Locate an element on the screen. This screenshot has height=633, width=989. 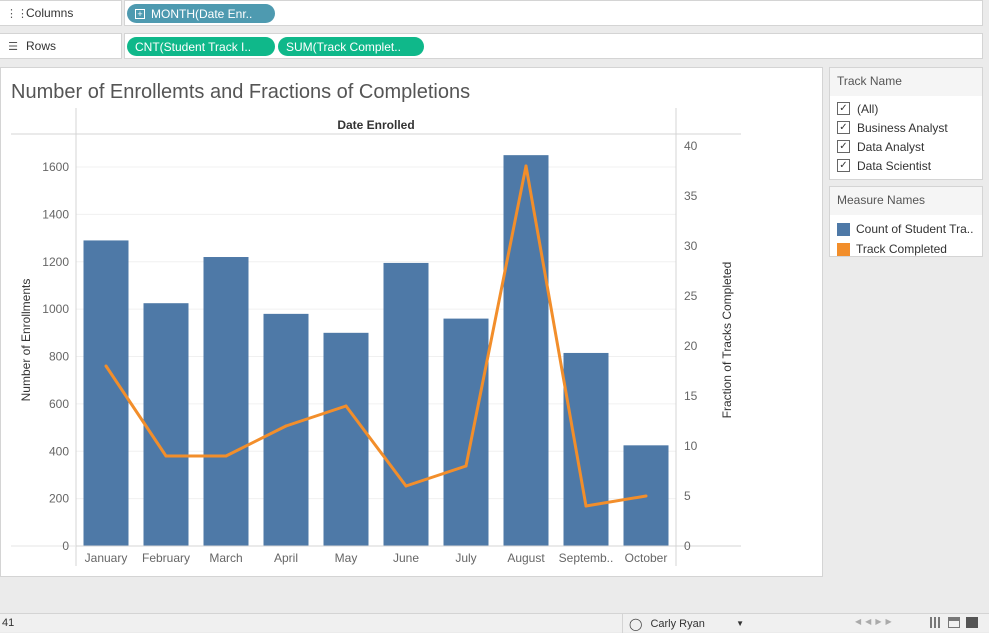
expand-plus-icon: + is located at coordinates (140, 13).